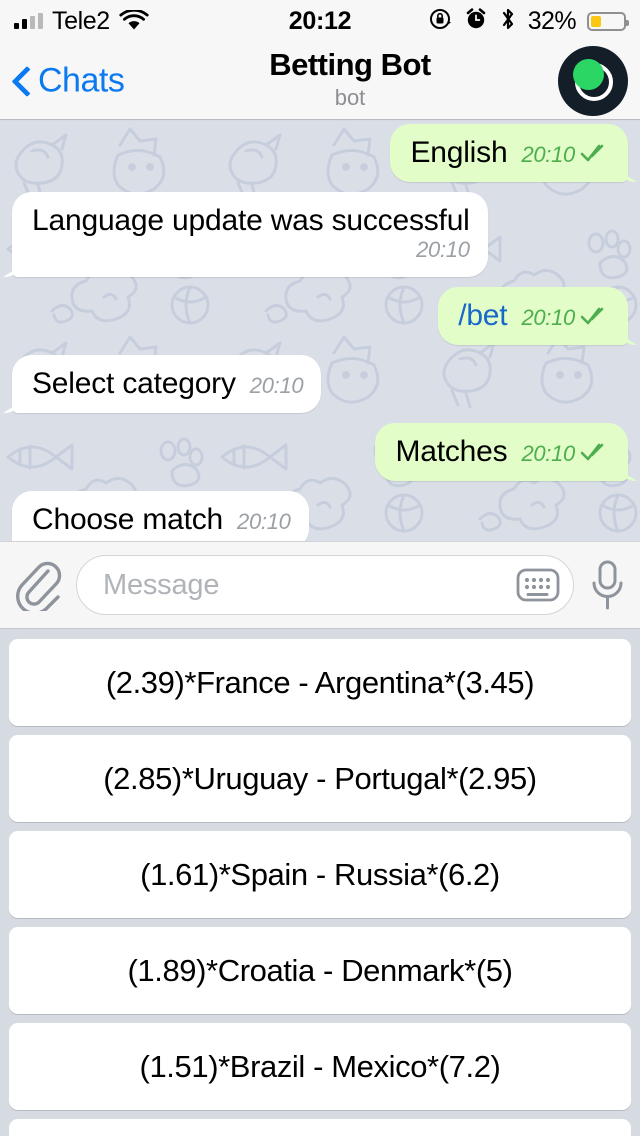  I want to click on bot-keyboard-button: (1.61)*Spain - Russia*(6.2), so click(320, 874).